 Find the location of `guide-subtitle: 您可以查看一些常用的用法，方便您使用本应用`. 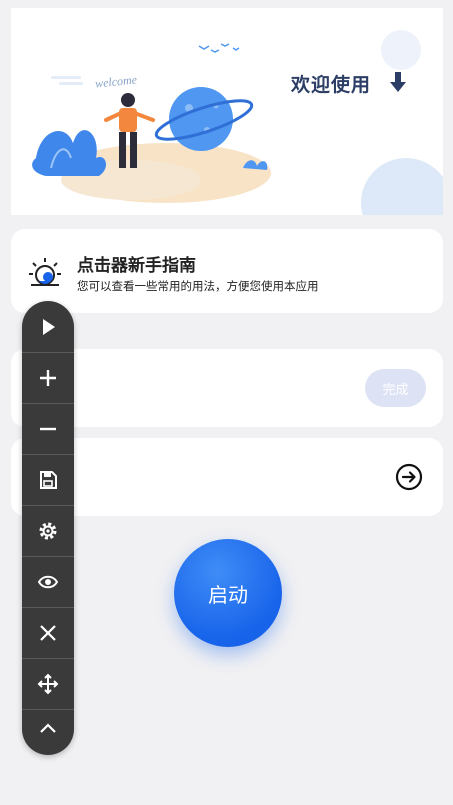

guide-subtitle: 您可以查看一些常用的用法，方便您使用本应用 is located at coordinates (198, 286).